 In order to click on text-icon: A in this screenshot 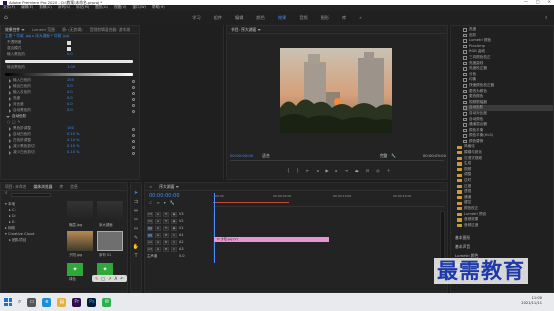, I will do `click(116, 278)`.